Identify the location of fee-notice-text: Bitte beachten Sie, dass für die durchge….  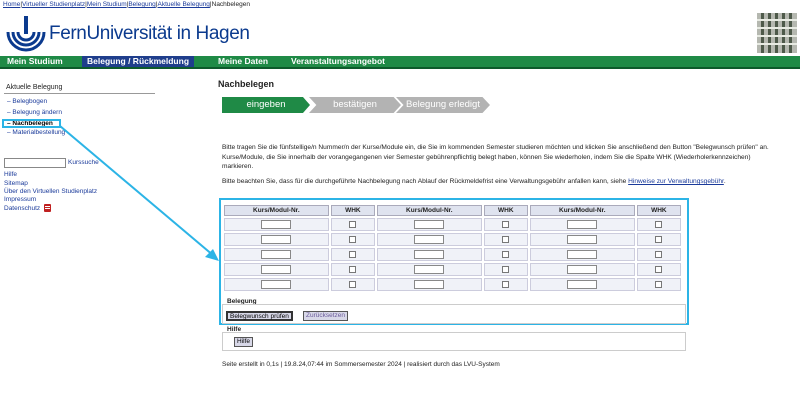
(497, 182).